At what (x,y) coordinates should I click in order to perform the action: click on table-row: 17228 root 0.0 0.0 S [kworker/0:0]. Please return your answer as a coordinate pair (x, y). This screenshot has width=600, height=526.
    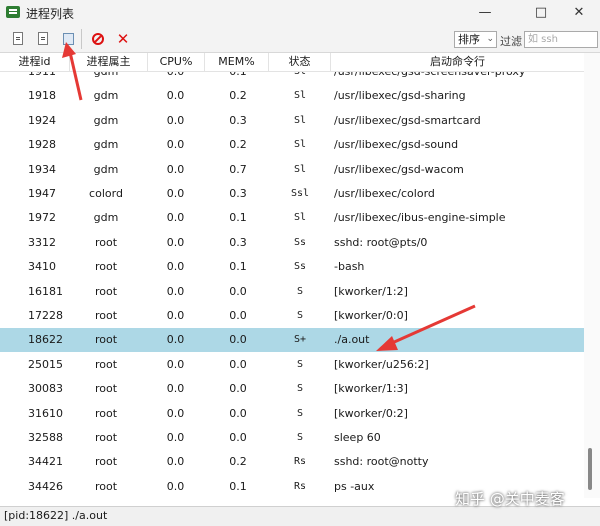
    Looking at the image, I should click on (292, 316).